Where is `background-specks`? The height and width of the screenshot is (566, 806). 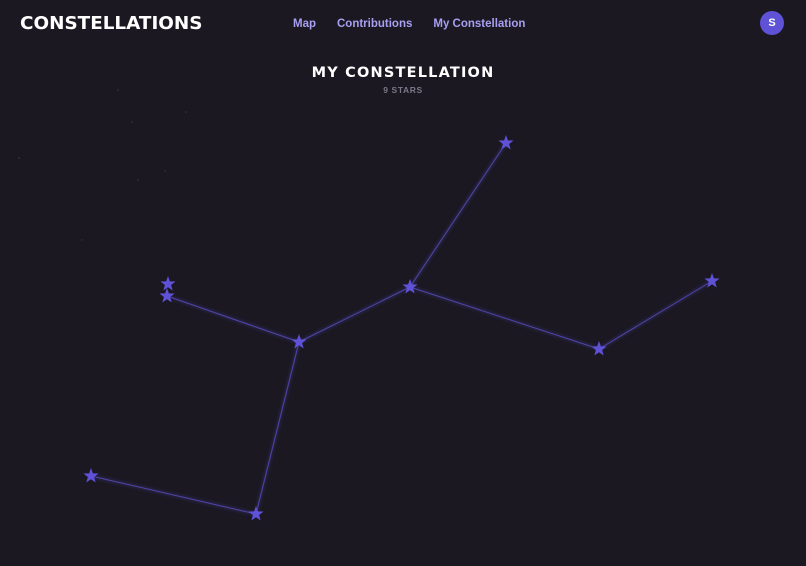 background-specks is located at coordinates (102, 165).